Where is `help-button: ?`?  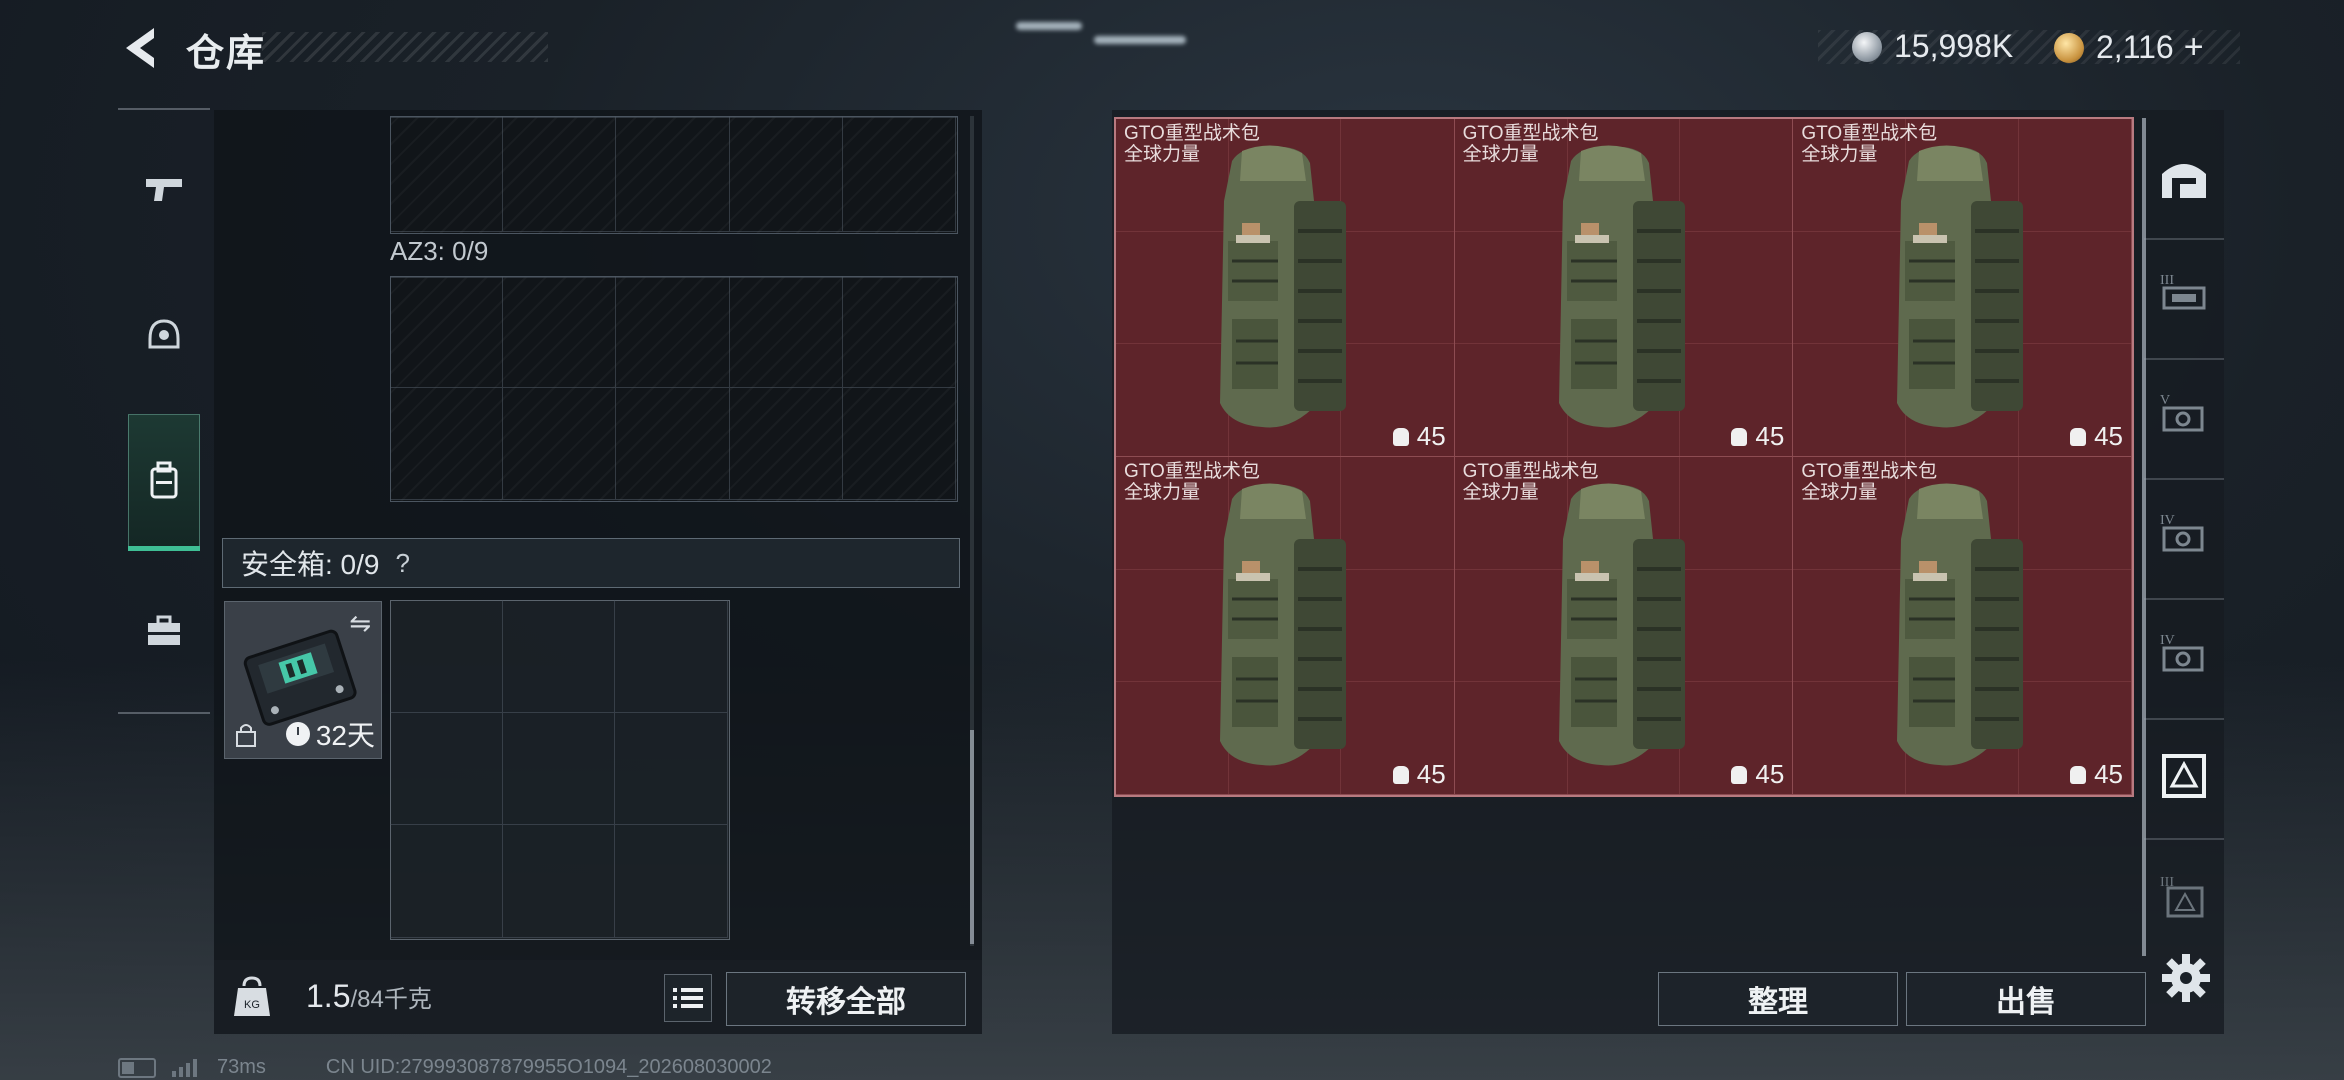 help-button: ? is located at coordinates (402, 563).